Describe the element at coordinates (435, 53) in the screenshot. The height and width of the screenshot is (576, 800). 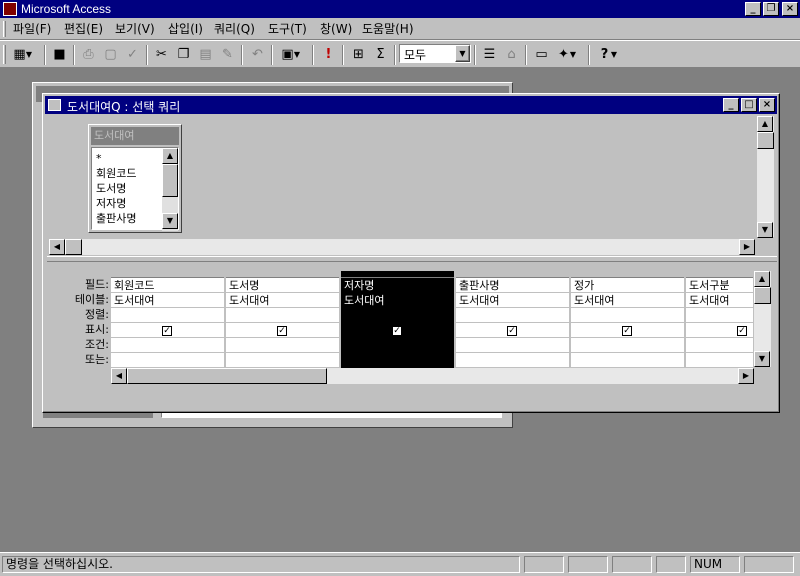
I see `top-values-dropdown: 모두 ▼` at that location.